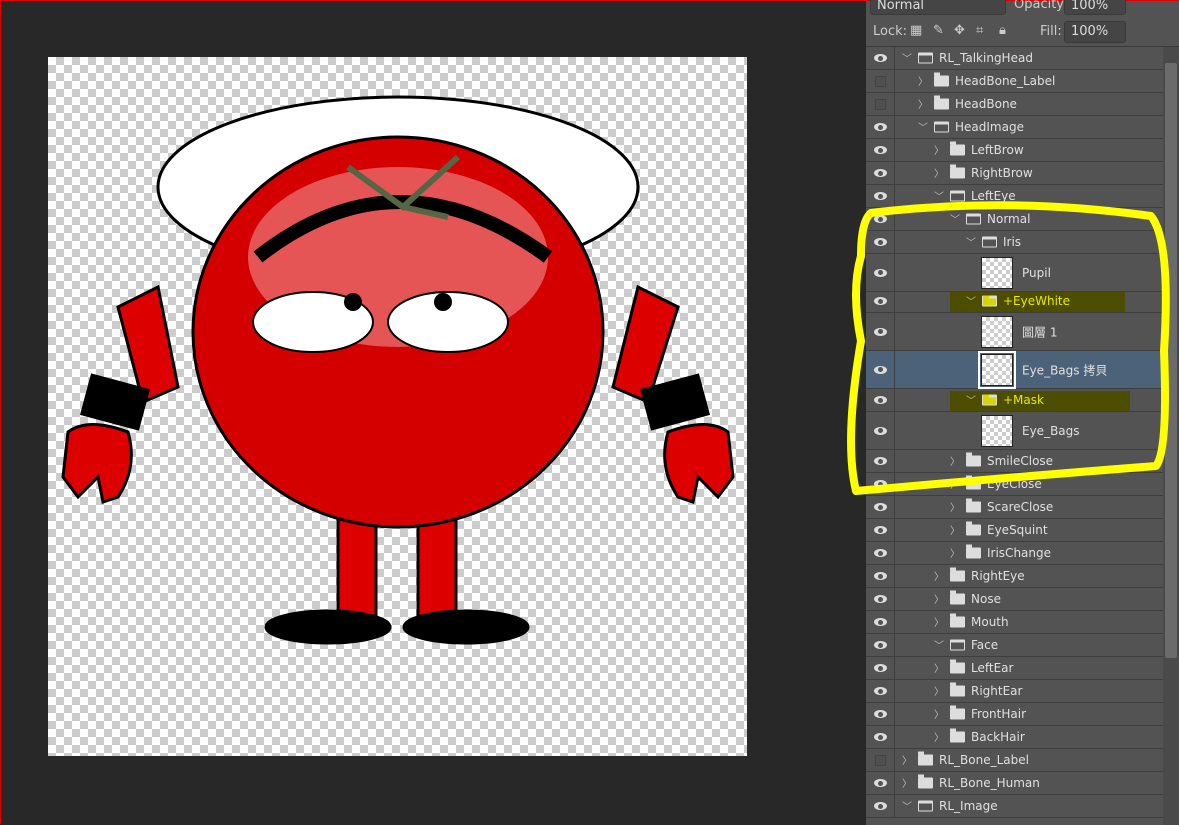 The width and height of the screenshot is (1179, 825). I want to click on layer-group-row: 〉 LeftEar, so click(1014, 668).